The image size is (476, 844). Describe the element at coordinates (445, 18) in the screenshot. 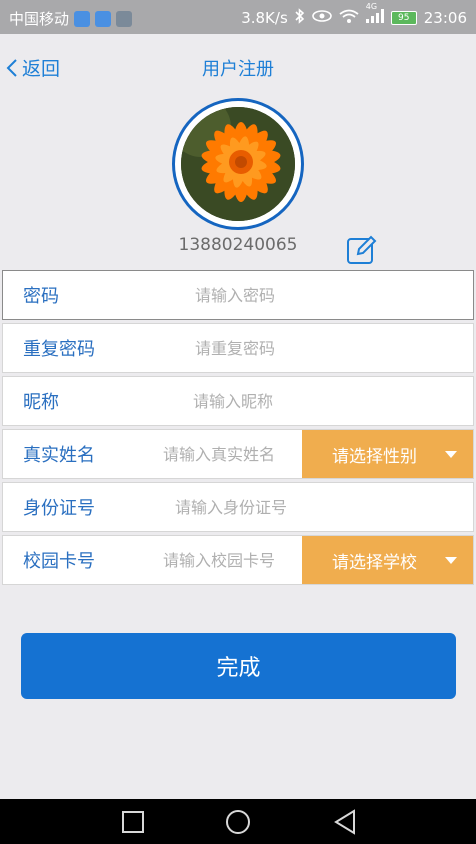

I see `clock-time: 23:06` at that location.